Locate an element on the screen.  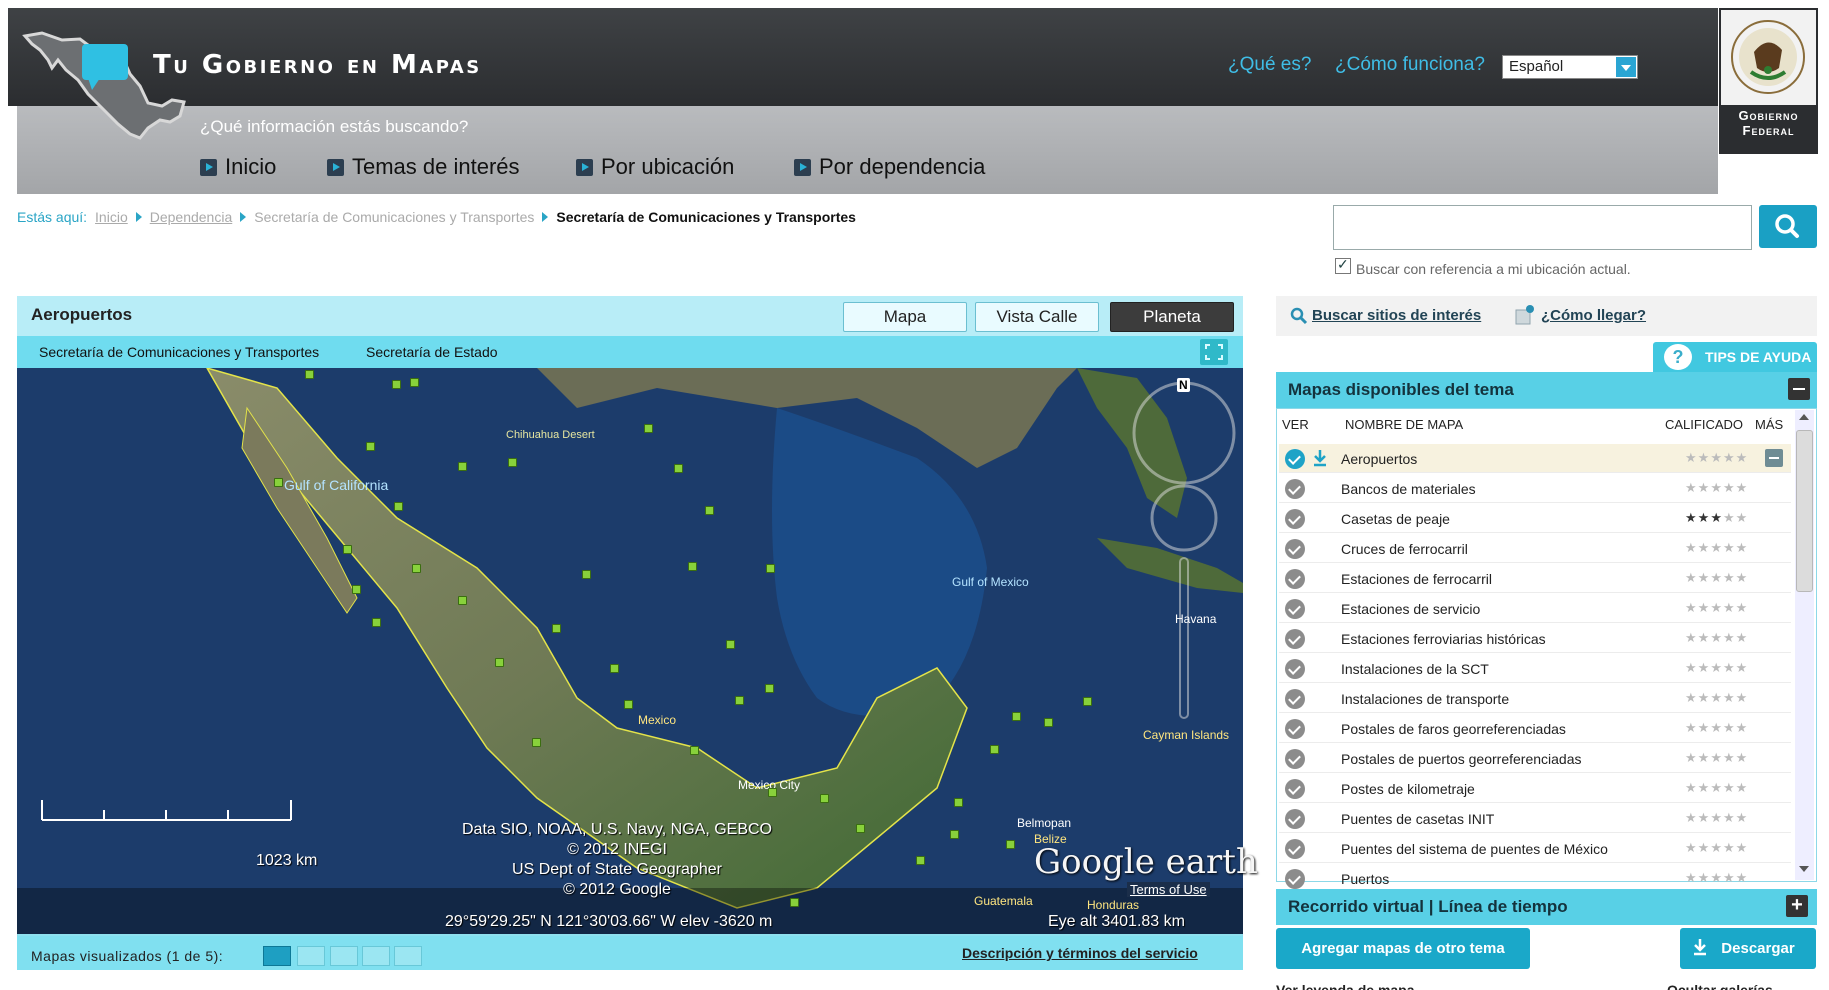
nav-ubicacion: Por ubicación is located at coordinates (655, 167).